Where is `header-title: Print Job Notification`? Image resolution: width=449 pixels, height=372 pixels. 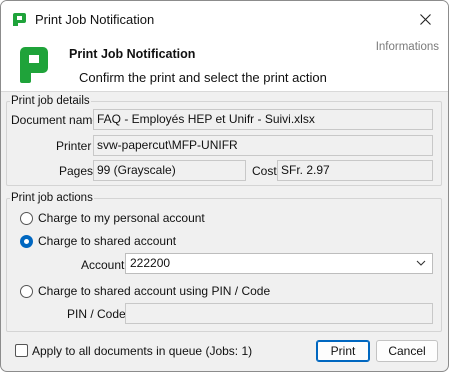 header-title: Print Job Notification is located at coordinates (132, 54).